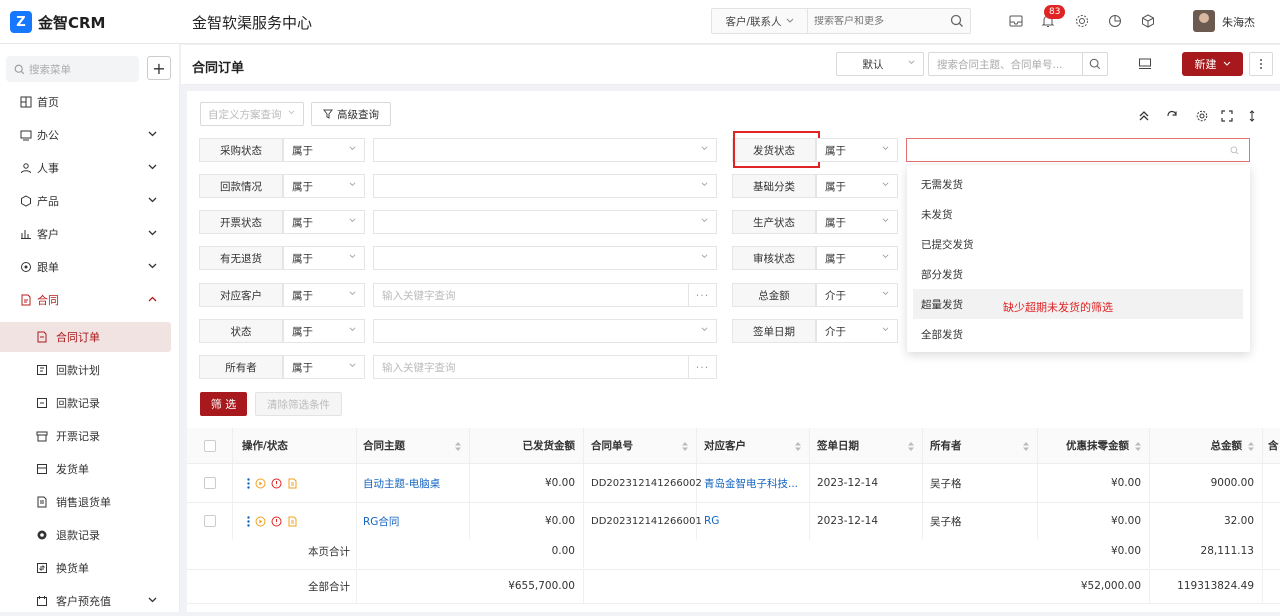 The width and height of the screenshot is (1280, 616). Describe the element at coordinates (298, 404) in the screenshot. I see `clear-filter-button: 清除筛选条件` at that location.